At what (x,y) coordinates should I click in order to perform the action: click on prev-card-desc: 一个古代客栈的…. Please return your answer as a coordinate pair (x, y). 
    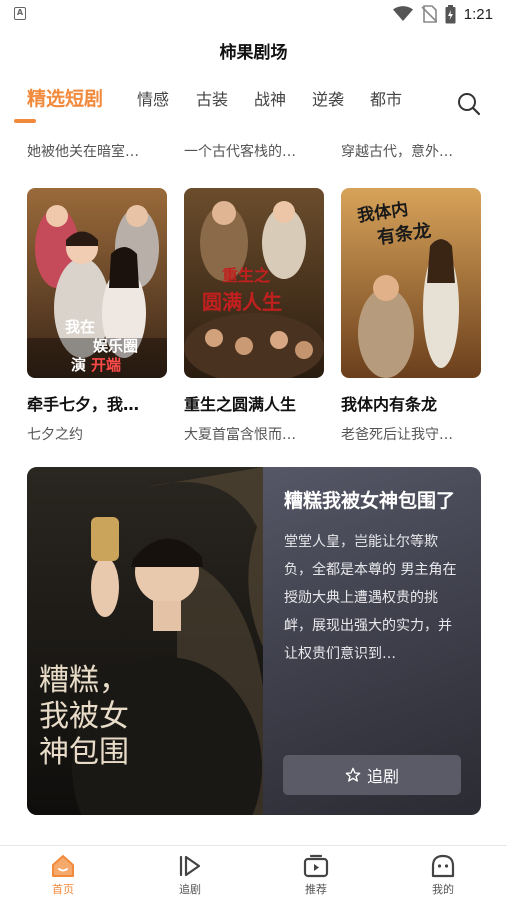
    Looking at the image, I should click on (240, 152).